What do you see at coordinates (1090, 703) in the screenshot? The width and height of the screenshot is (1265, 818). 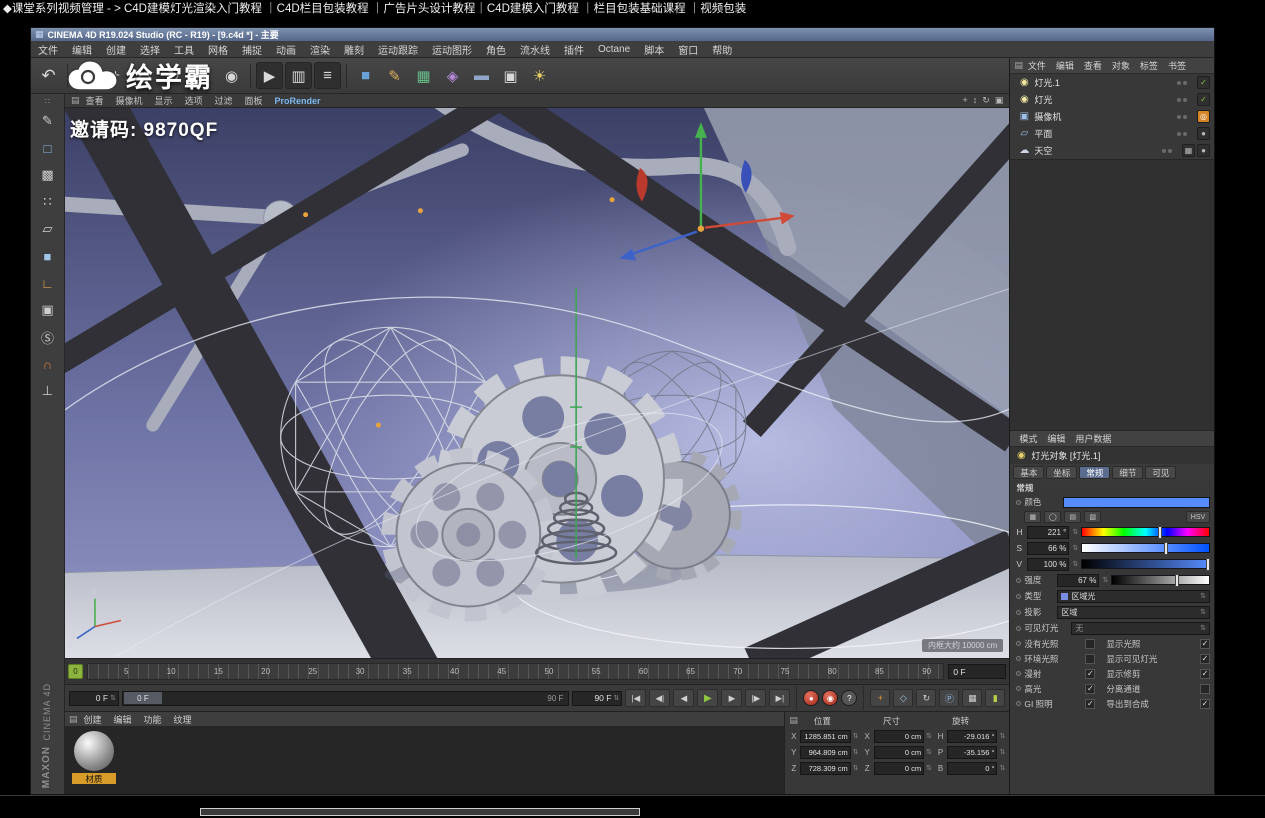 I see `gi-illumination-checkbox: ✓` at bounding box center [1090, 703].